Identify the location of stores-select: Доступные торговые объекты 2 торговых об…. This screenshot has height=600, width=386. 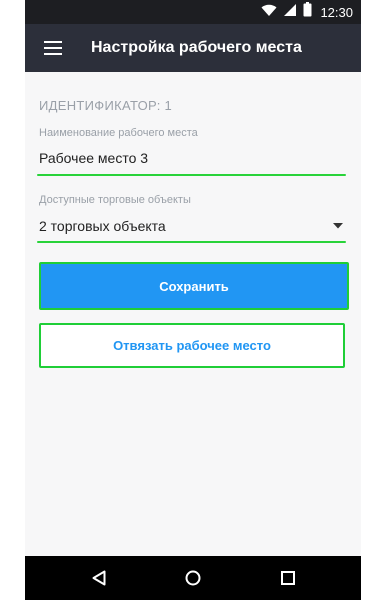
(192, 218).